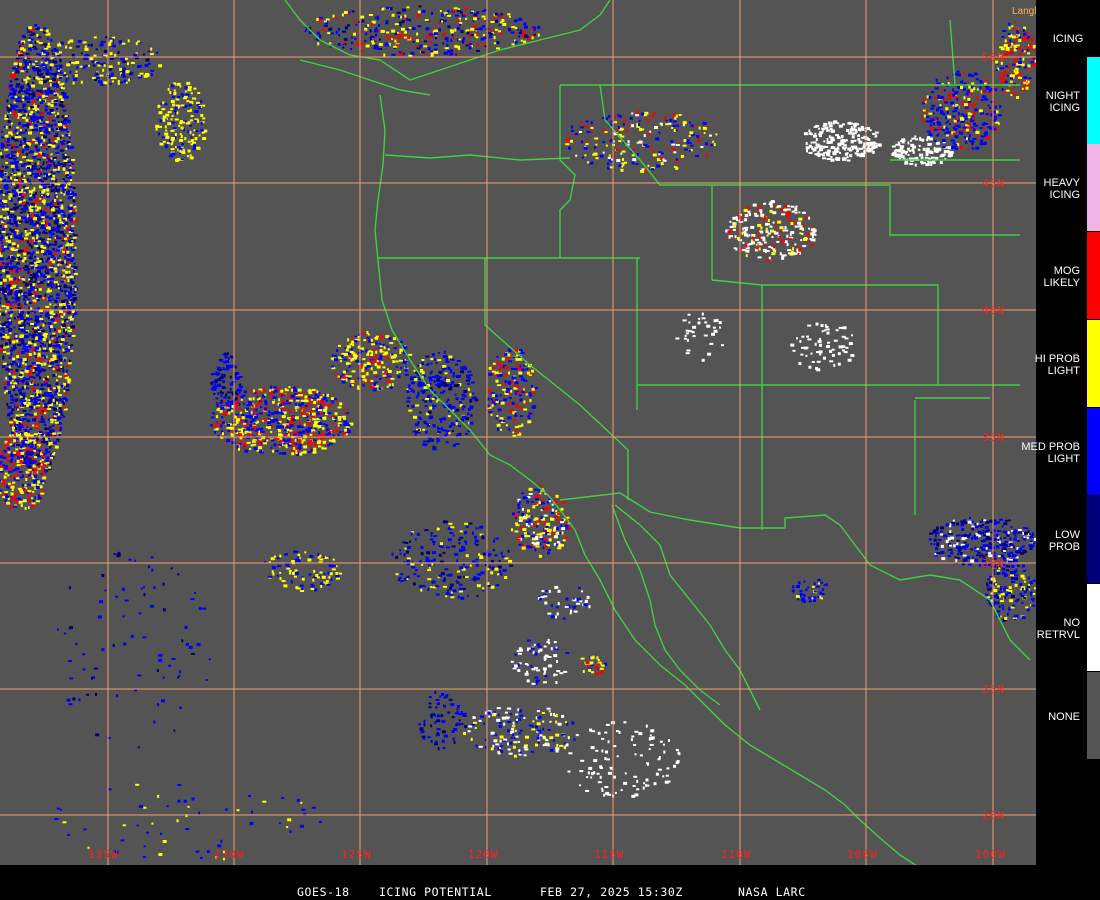 The image size is (1100, 900). Describe the element at coordinates (862, 854) in the screenshot. I see `longitude-label: 105W` at that location.